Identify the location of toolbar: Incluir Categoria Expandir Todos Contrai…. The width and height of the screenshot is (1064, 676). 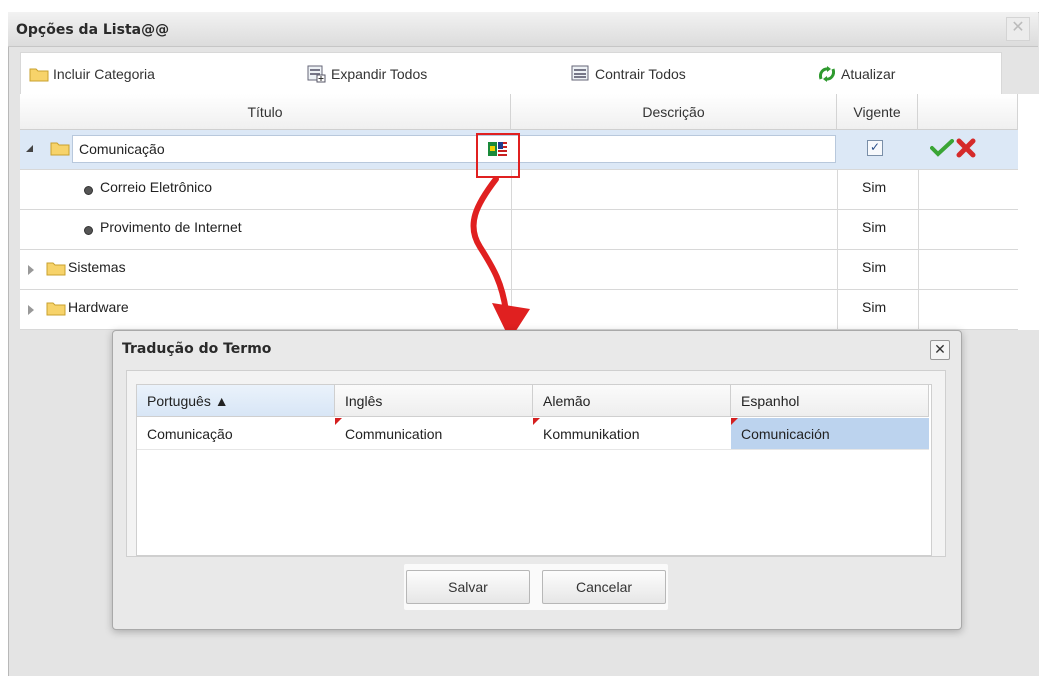
(511, 74).